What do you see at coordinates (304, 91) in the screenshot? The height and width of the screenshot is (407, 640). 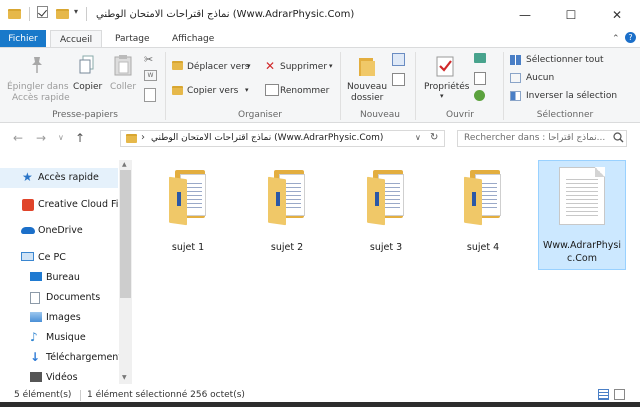 I see `rename-button: Renommer` at bounding box center [304, 91].